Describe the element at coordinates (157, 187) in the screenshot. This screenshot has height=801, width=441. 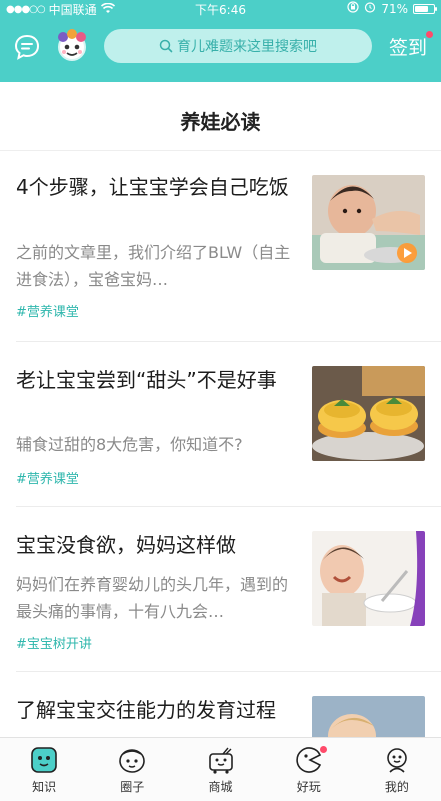
I see `article-title: 4个步骤，让宝宝学会自己吃饭` at that location.